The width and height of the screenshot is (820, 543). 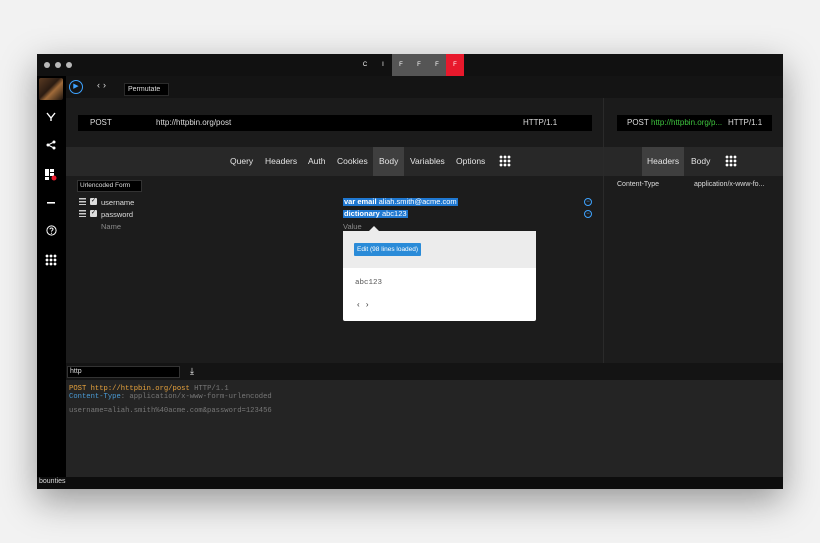 What do you see at coordinates (427, 161) in the screenshot?
I see `tab-variables: Variables` at bounding box center [427, 161].